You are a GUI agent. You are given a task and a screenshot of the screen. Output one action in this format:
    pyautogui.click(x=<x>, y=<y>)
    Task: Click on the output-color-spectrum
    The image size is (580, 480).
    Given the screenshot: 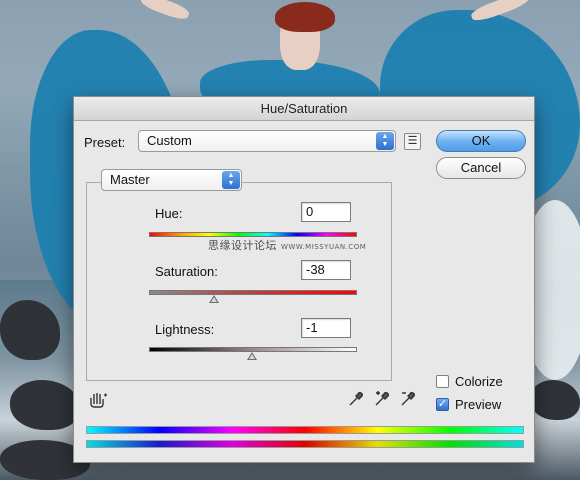 What is the action you would take?
    pyautogui.click(x=305, y=444)
    